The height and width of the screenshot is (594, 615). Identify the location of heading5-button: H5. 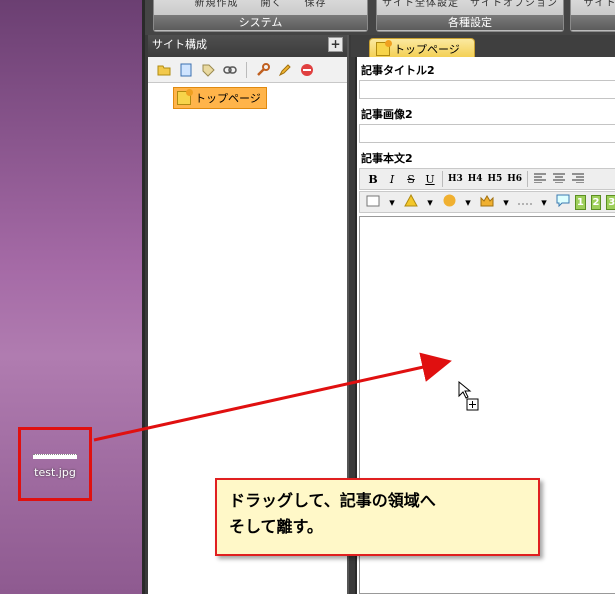
(495, 179).